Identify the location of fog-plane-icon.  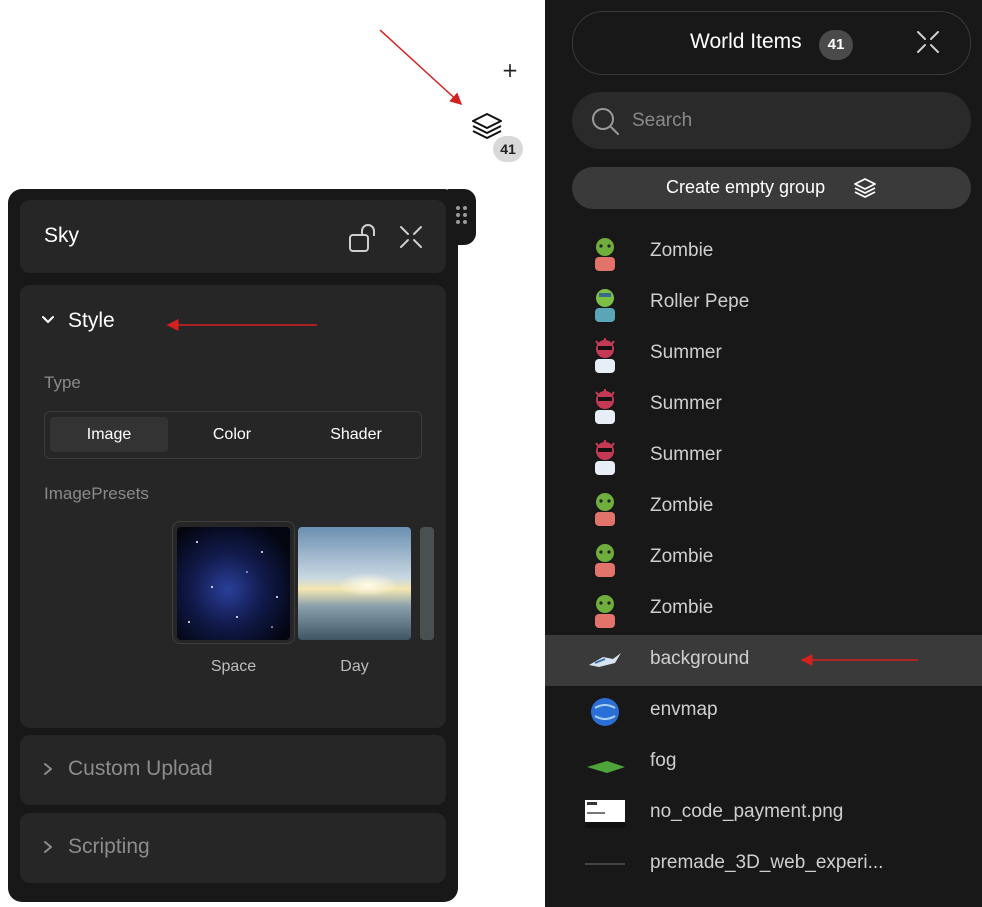
(605, 763).